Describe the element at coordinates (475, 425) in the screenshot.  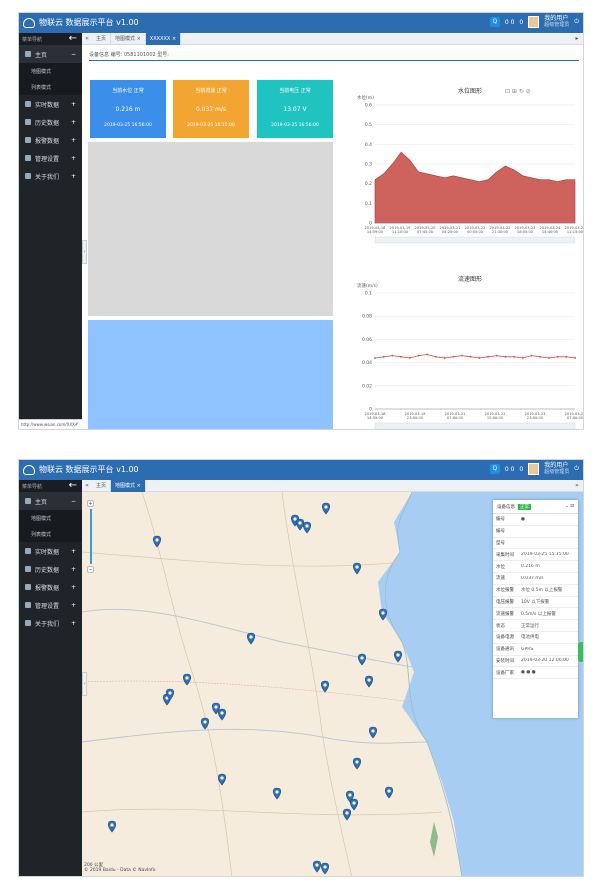
I see `data-zoom-slider` at that location.